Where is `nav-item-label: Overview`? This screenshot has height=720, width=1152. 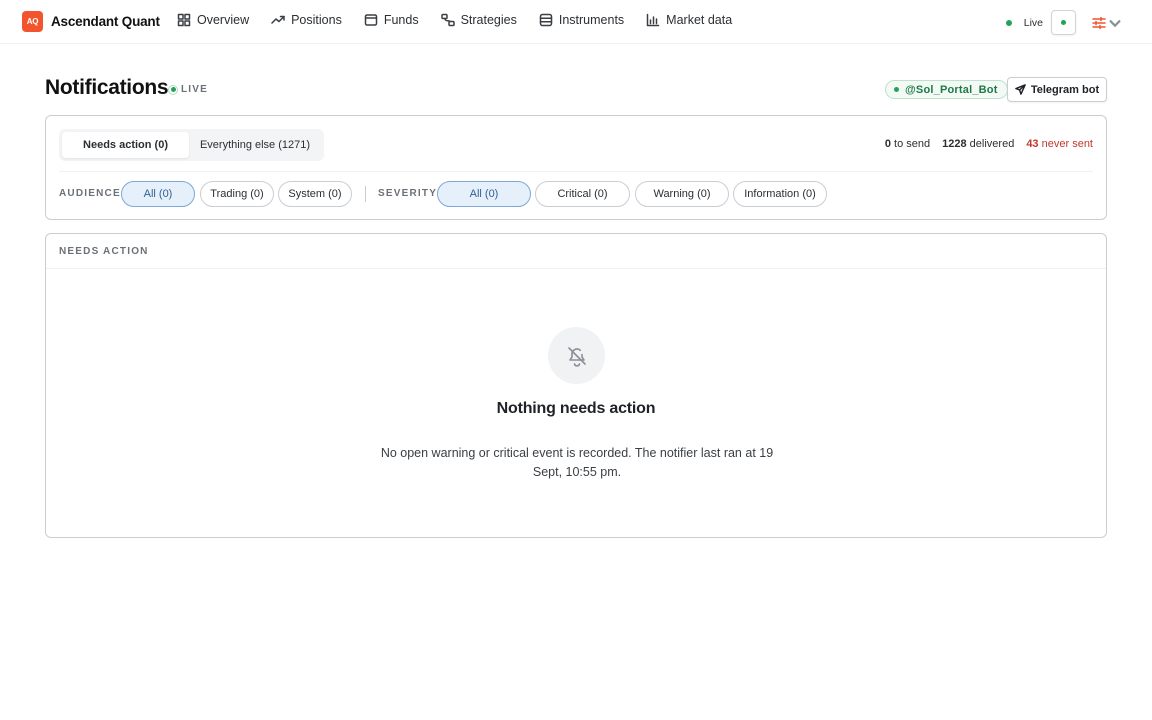 nav-item-label: Overview is located at coordinates (223, 20).